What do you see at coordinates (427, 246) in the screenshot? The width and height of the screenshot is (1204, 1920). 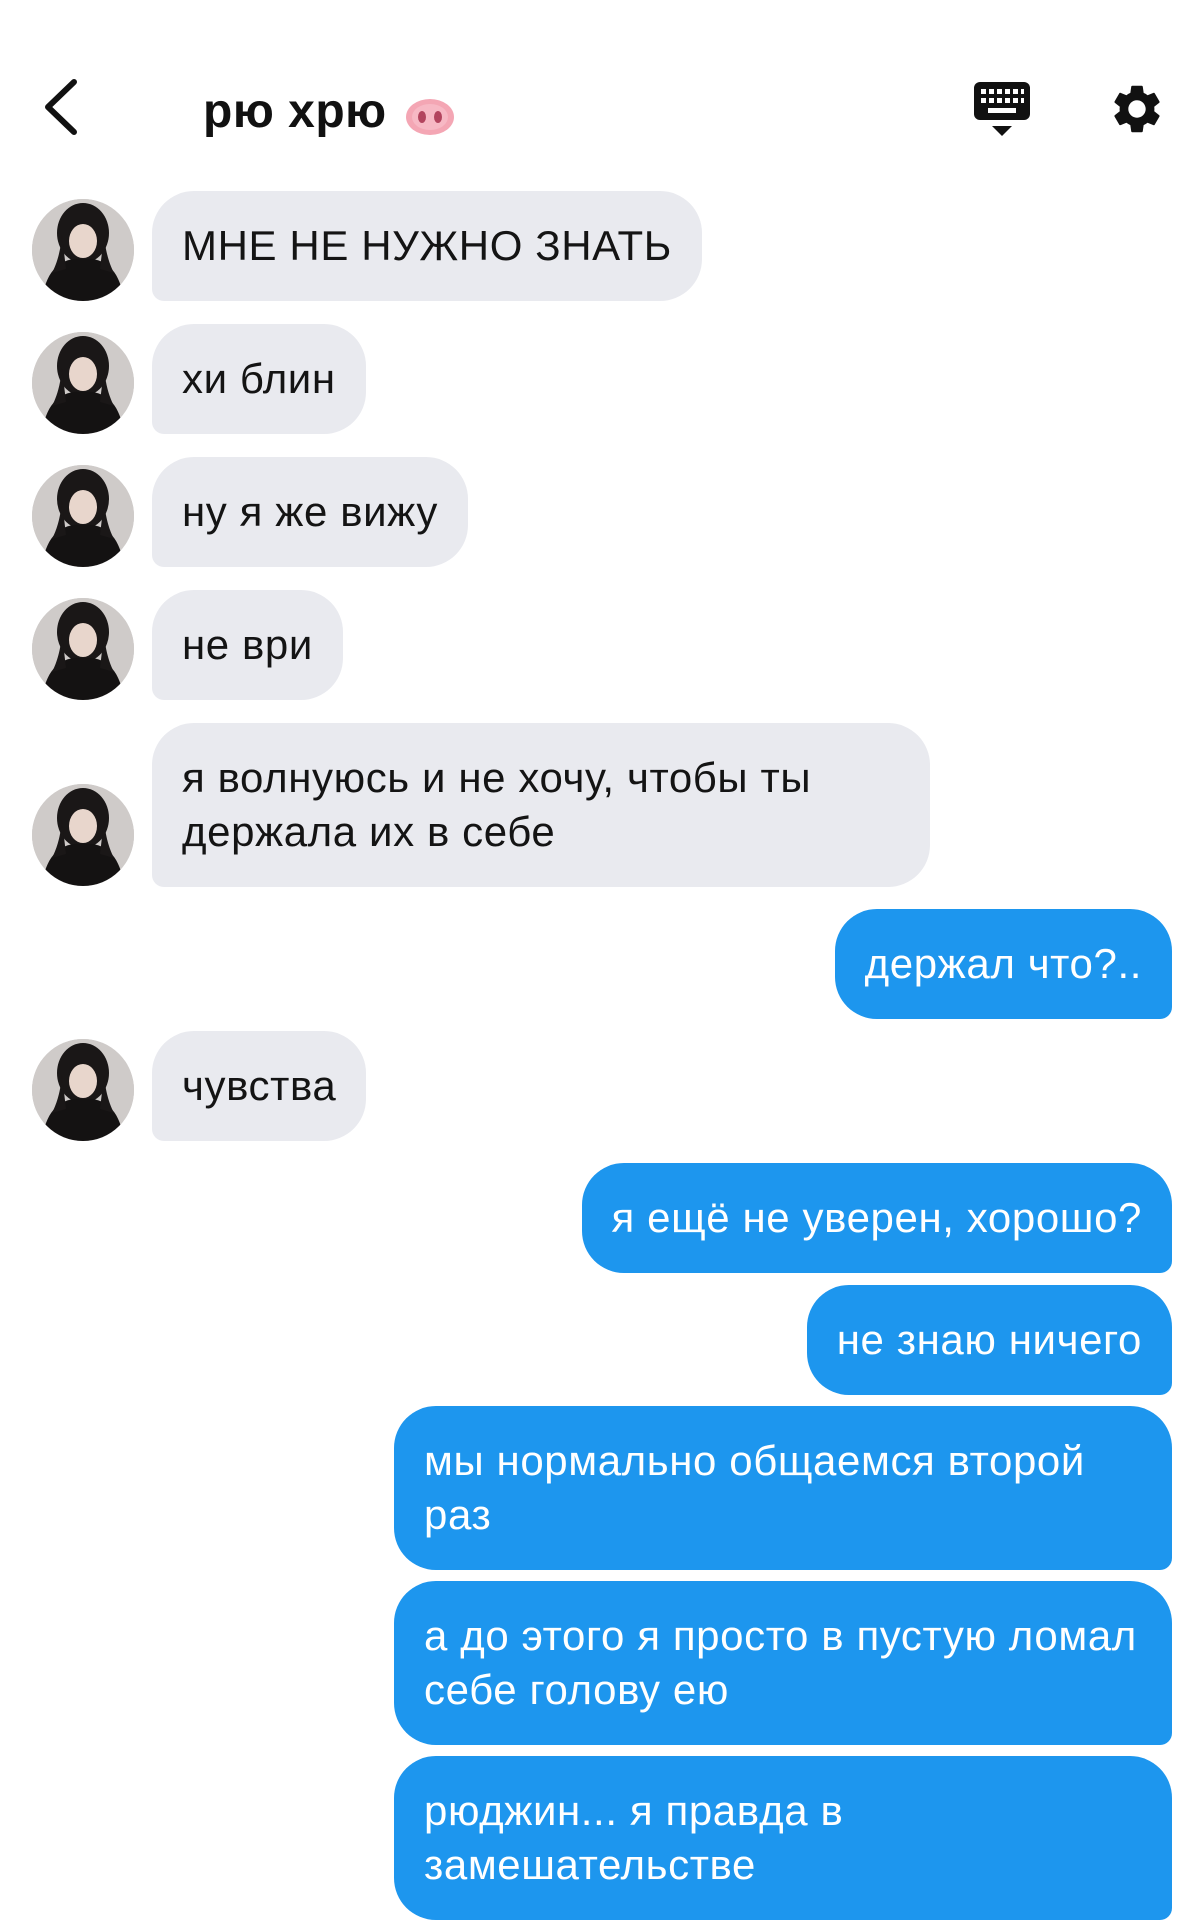 I see `message-bubble-incoming: МНЕ НЕ НУЖНО ЗНАТЬ` at bounding box center [427, 246].